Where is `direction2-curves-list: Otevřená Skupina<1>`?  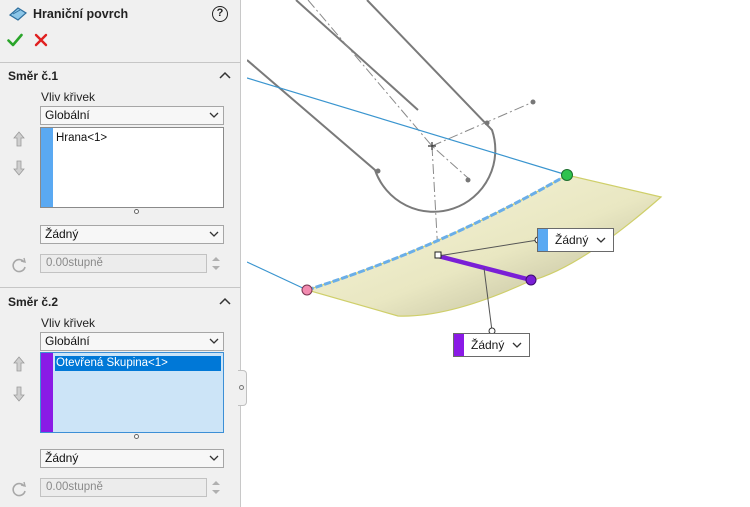
direction2-curves-list: Otevřená Skupina<1> is located at coordinates (132, 392).